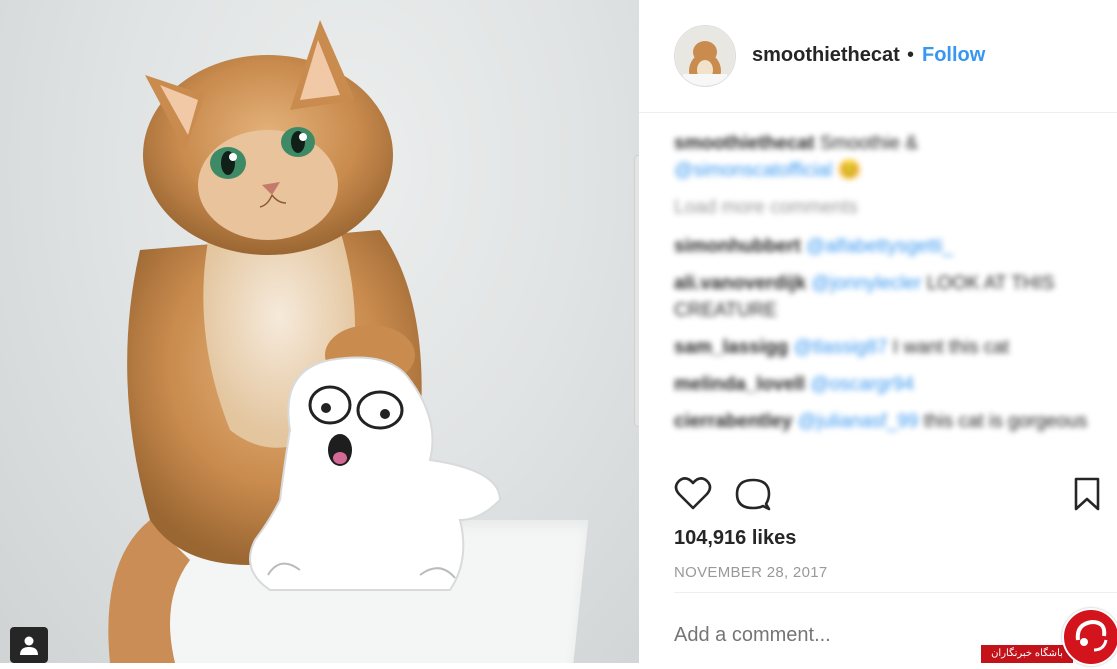 The width and height of the screenshot is (1117, 669). What do you see at coordinates (751, 572) in the screenshot?
I see `post-date: NOVEMBER 28, 2017` at bounding box center [751, 572].